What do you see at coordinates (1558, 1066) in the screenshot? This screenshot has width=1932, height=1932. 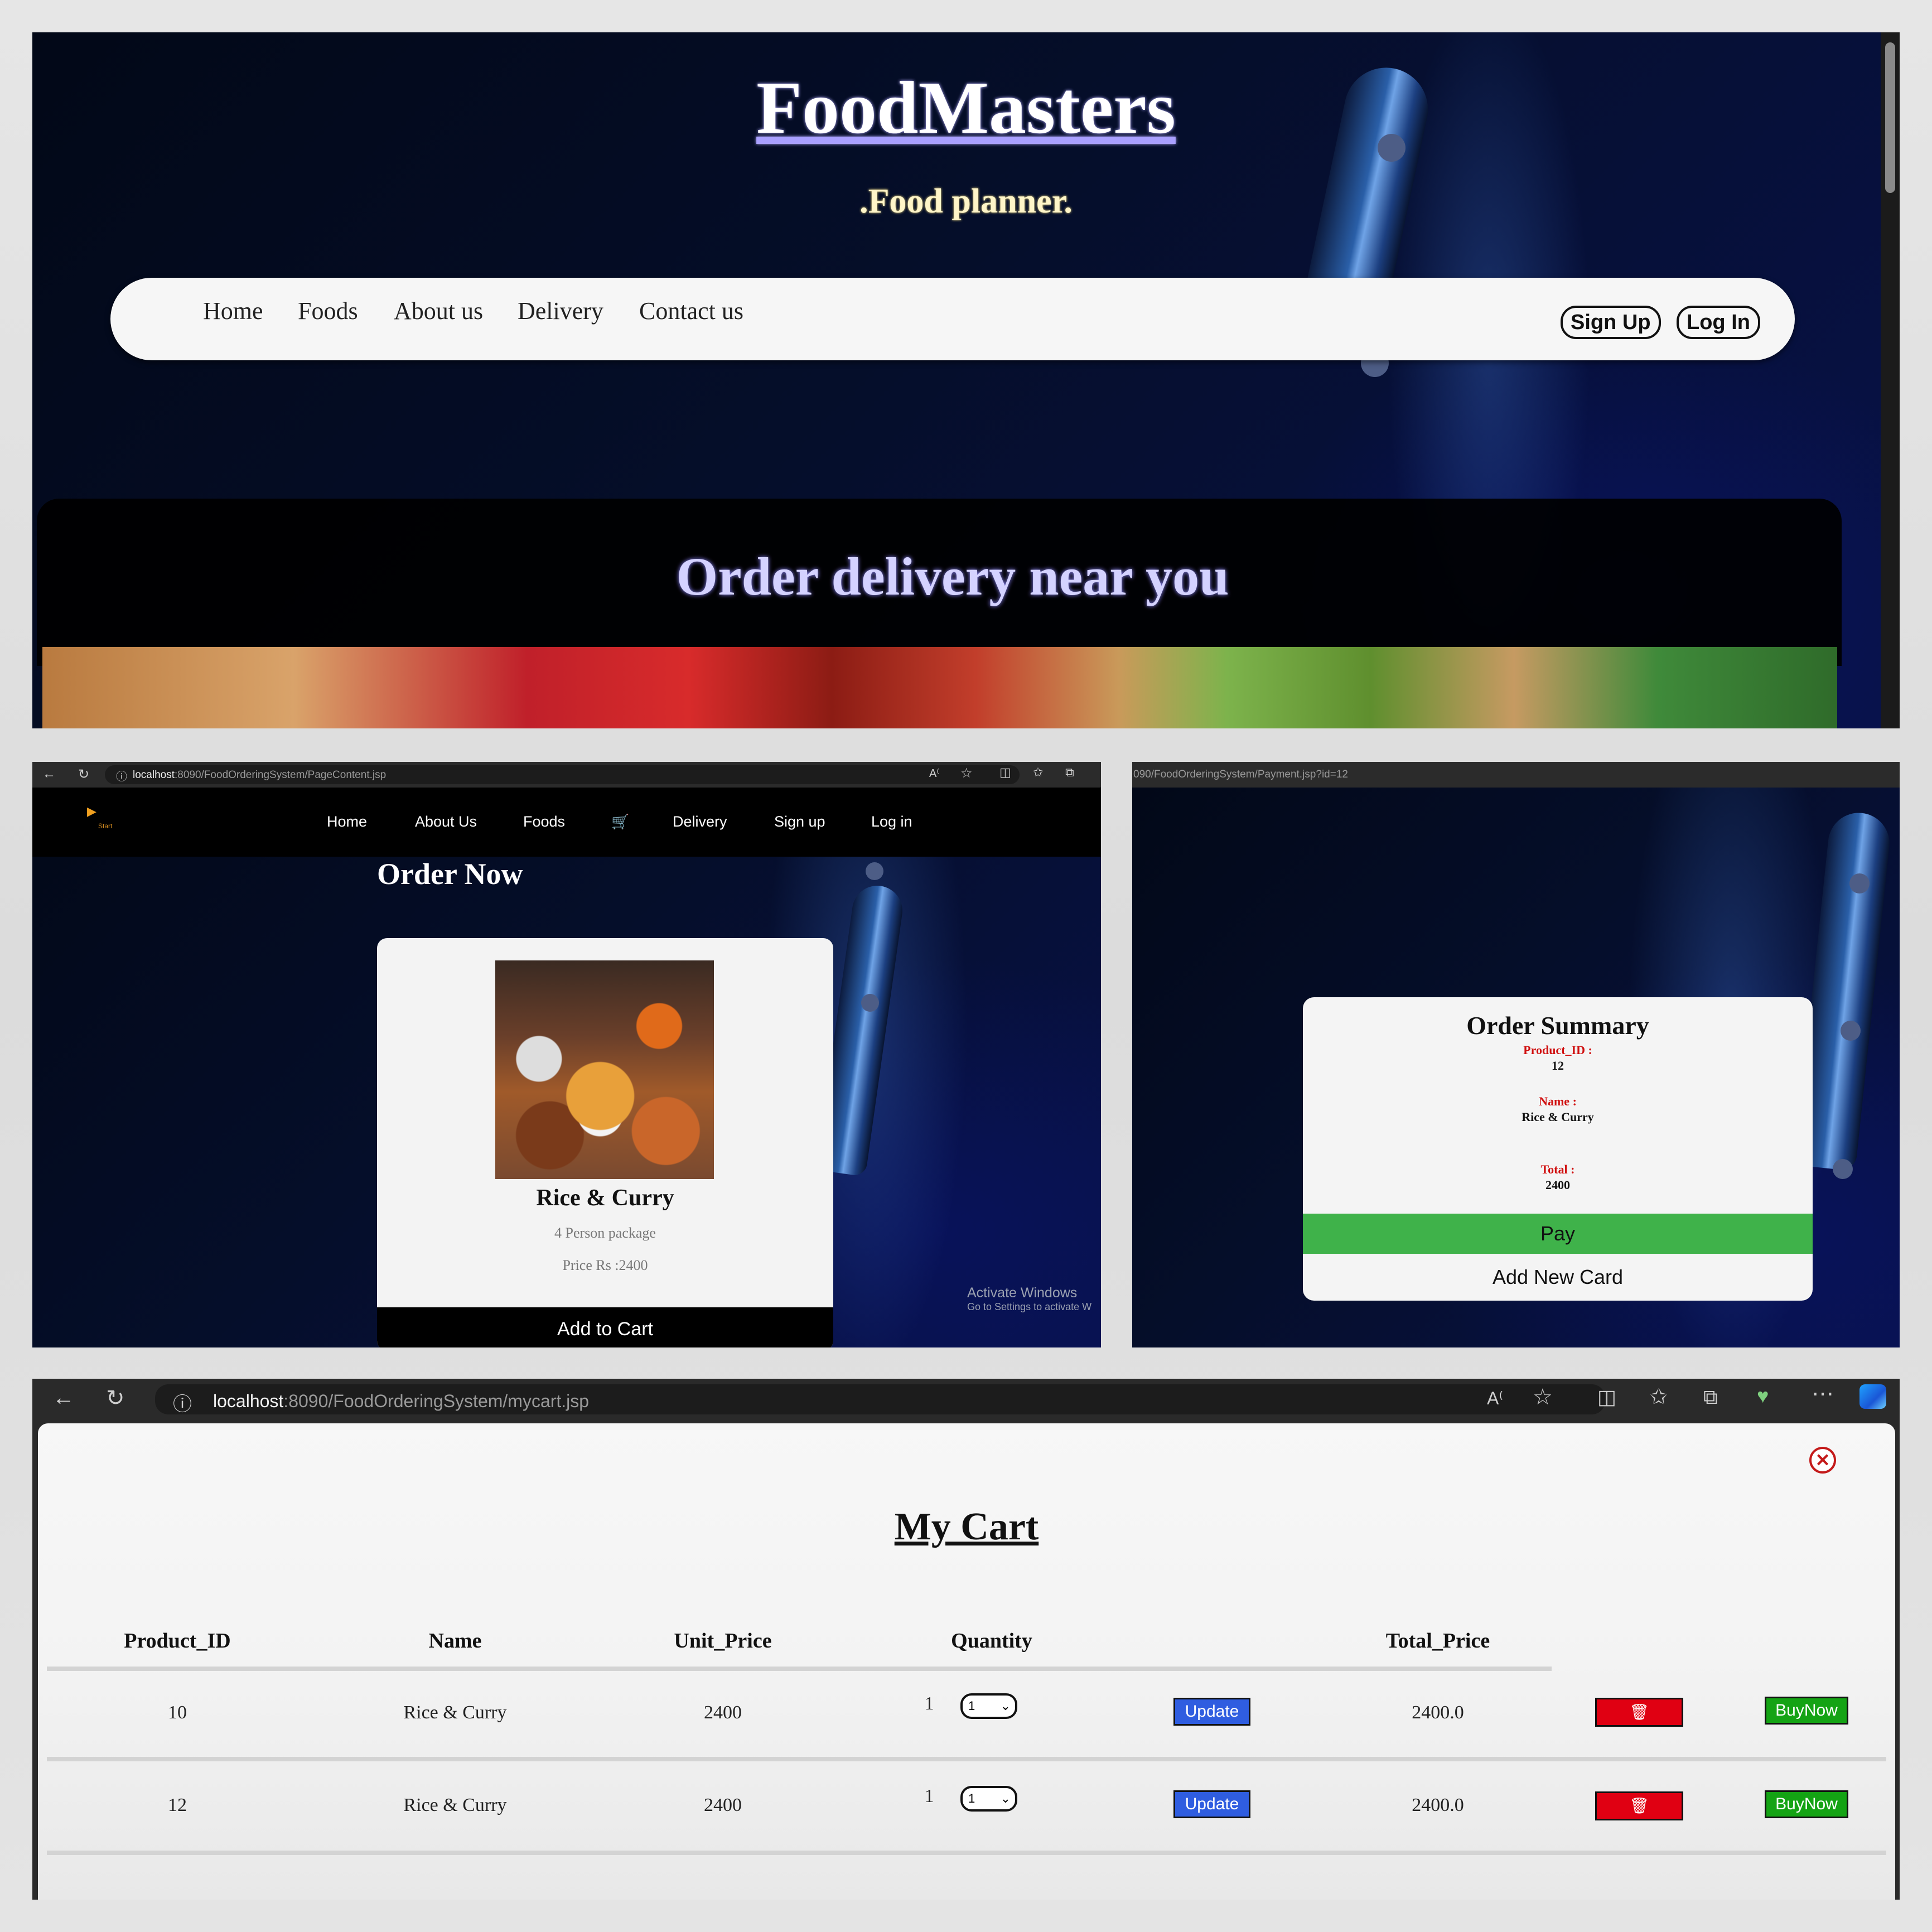 I see `product-id-value: 12` at bounding box center [1558, 1066].